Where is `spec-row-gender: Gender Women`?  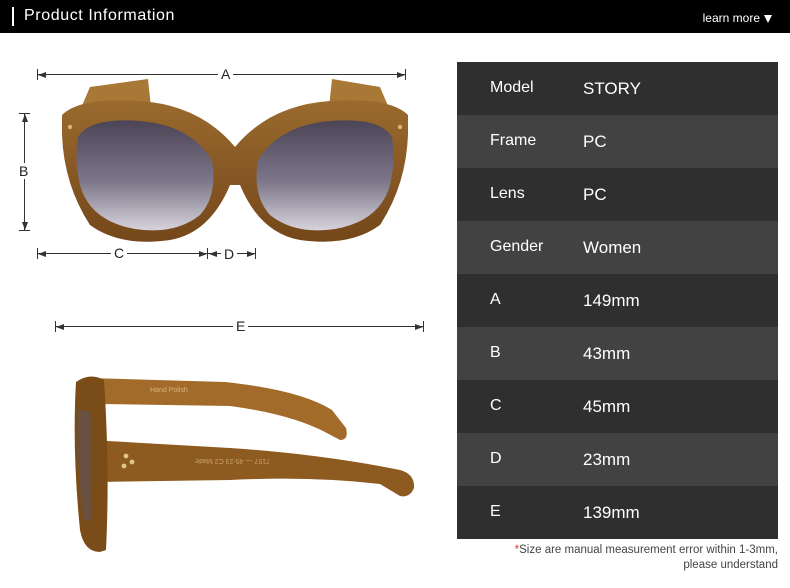
spec-row-gender: Gender Women is located at coordinates (617, 247).